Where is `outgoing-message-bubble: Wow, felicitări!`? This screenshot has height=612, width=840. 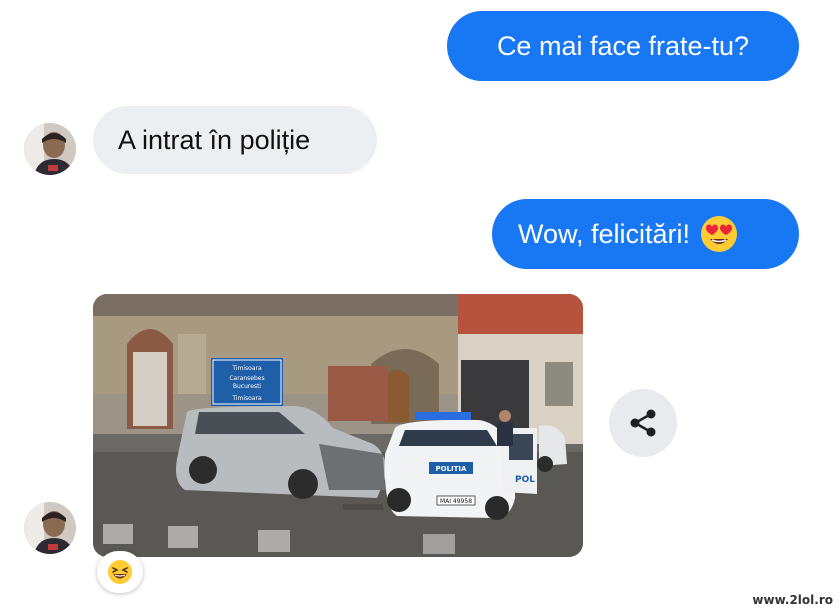 outgoing-message-bubble: Wow, felicitări! is located at coordinates (645, 234).